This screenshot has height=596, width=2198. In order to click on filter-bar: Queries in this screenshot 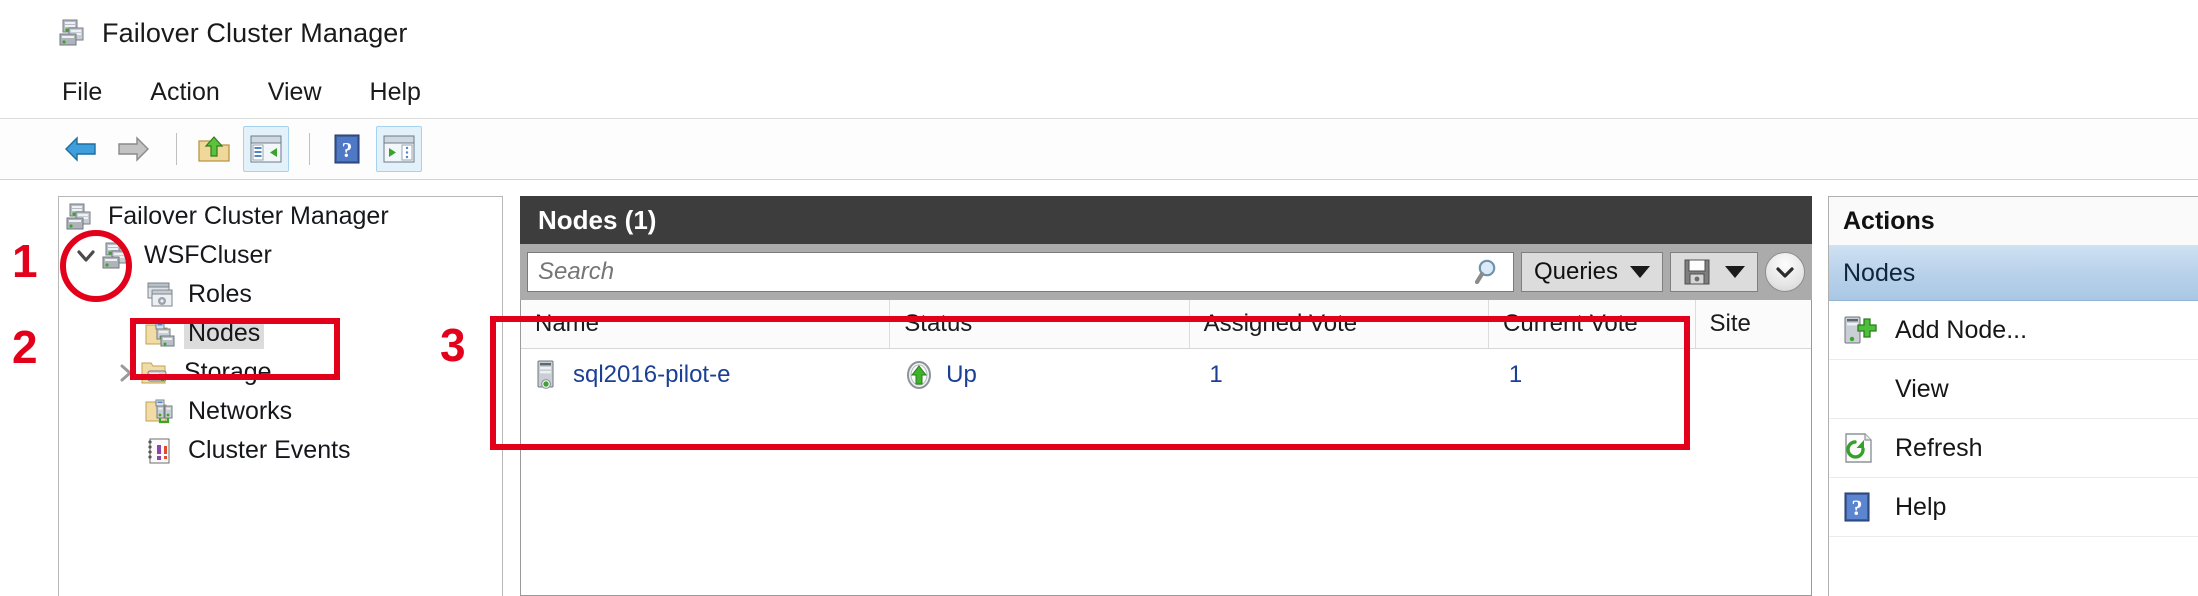, I will do `click(1166, 272)`.